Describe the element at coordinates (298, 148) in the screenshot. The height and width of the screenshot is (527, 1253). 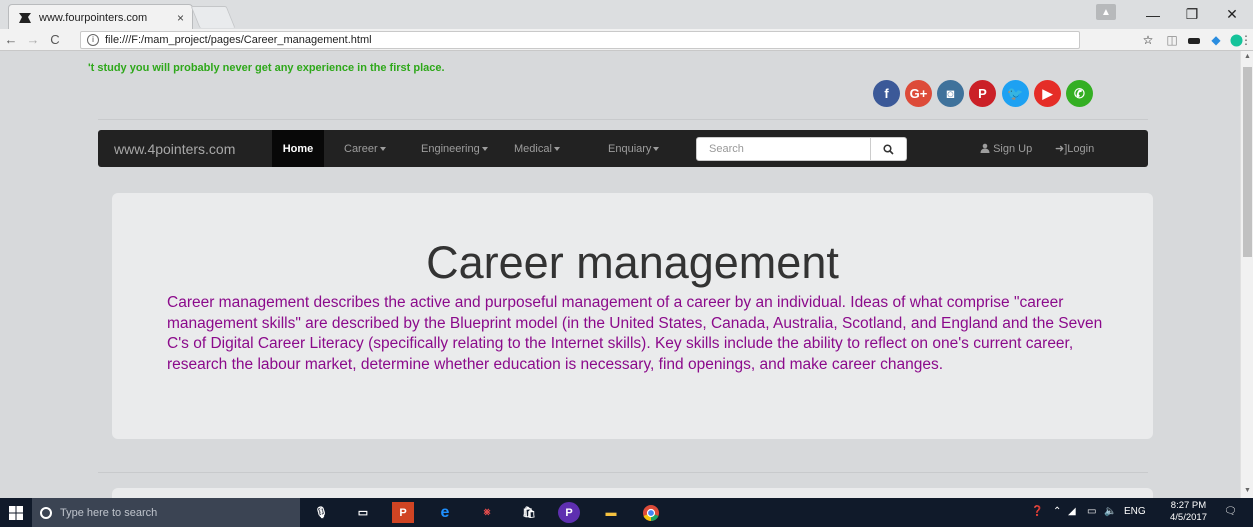
I see `nav-home: Home` at that location.